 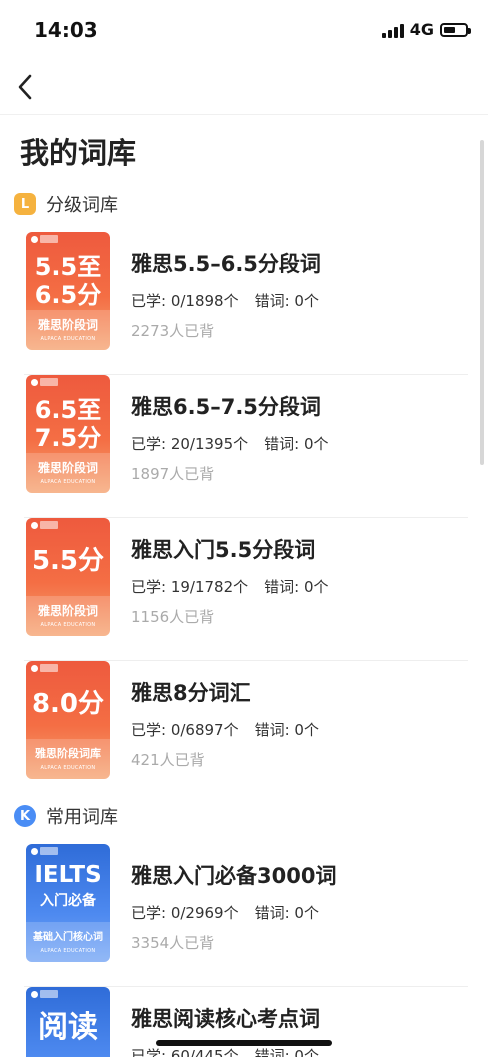 I want to click on cover-score: 5.5至 6.5分, so click(x=68, y=281).